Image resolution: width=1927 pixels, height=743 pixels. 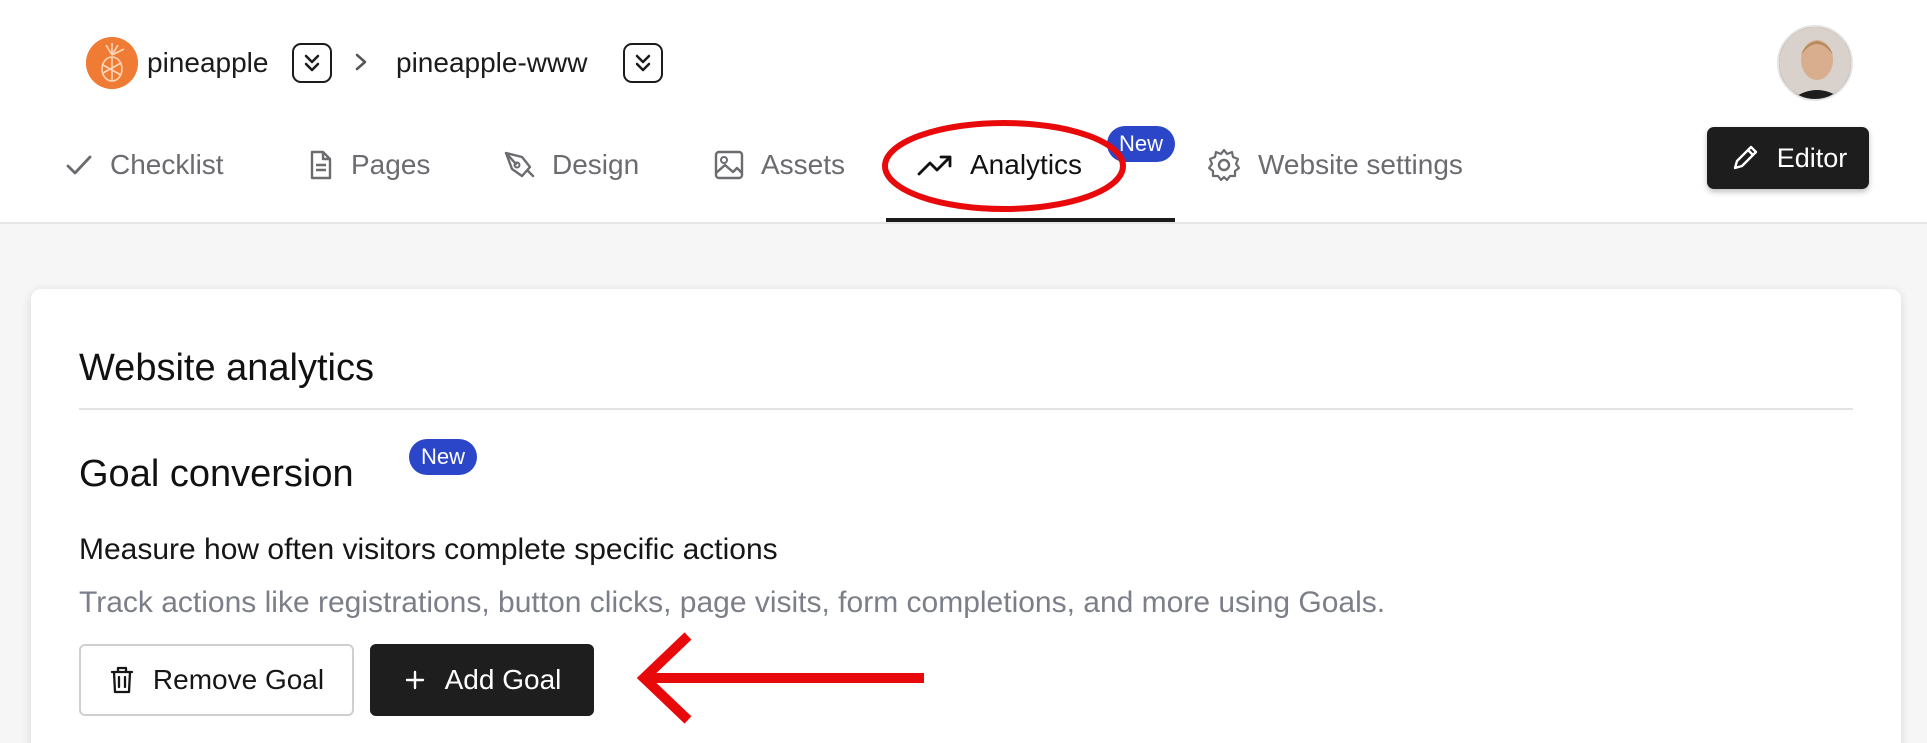 What do you see at coordinates (503, 679) in the screenshot?
I see `add-goal-label: Add Goal` at bounding box center [503, 679].